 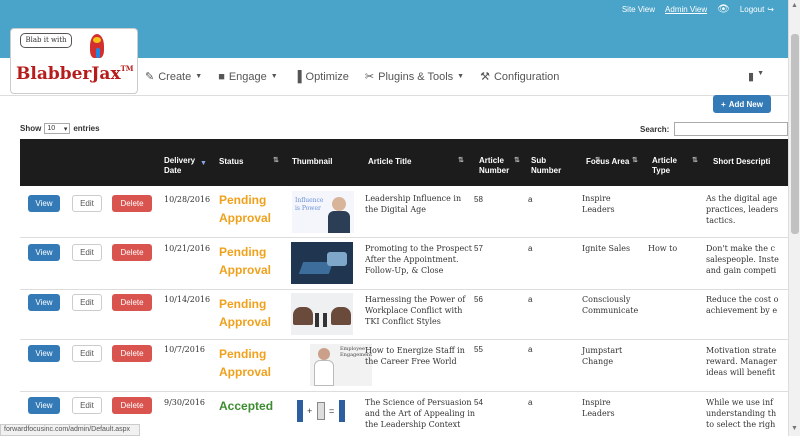 What do you see at coordinates (742, 259) in the screenshot?
I see `desc-line-2: salespeople. Inste` at bounding box center [742, 259].